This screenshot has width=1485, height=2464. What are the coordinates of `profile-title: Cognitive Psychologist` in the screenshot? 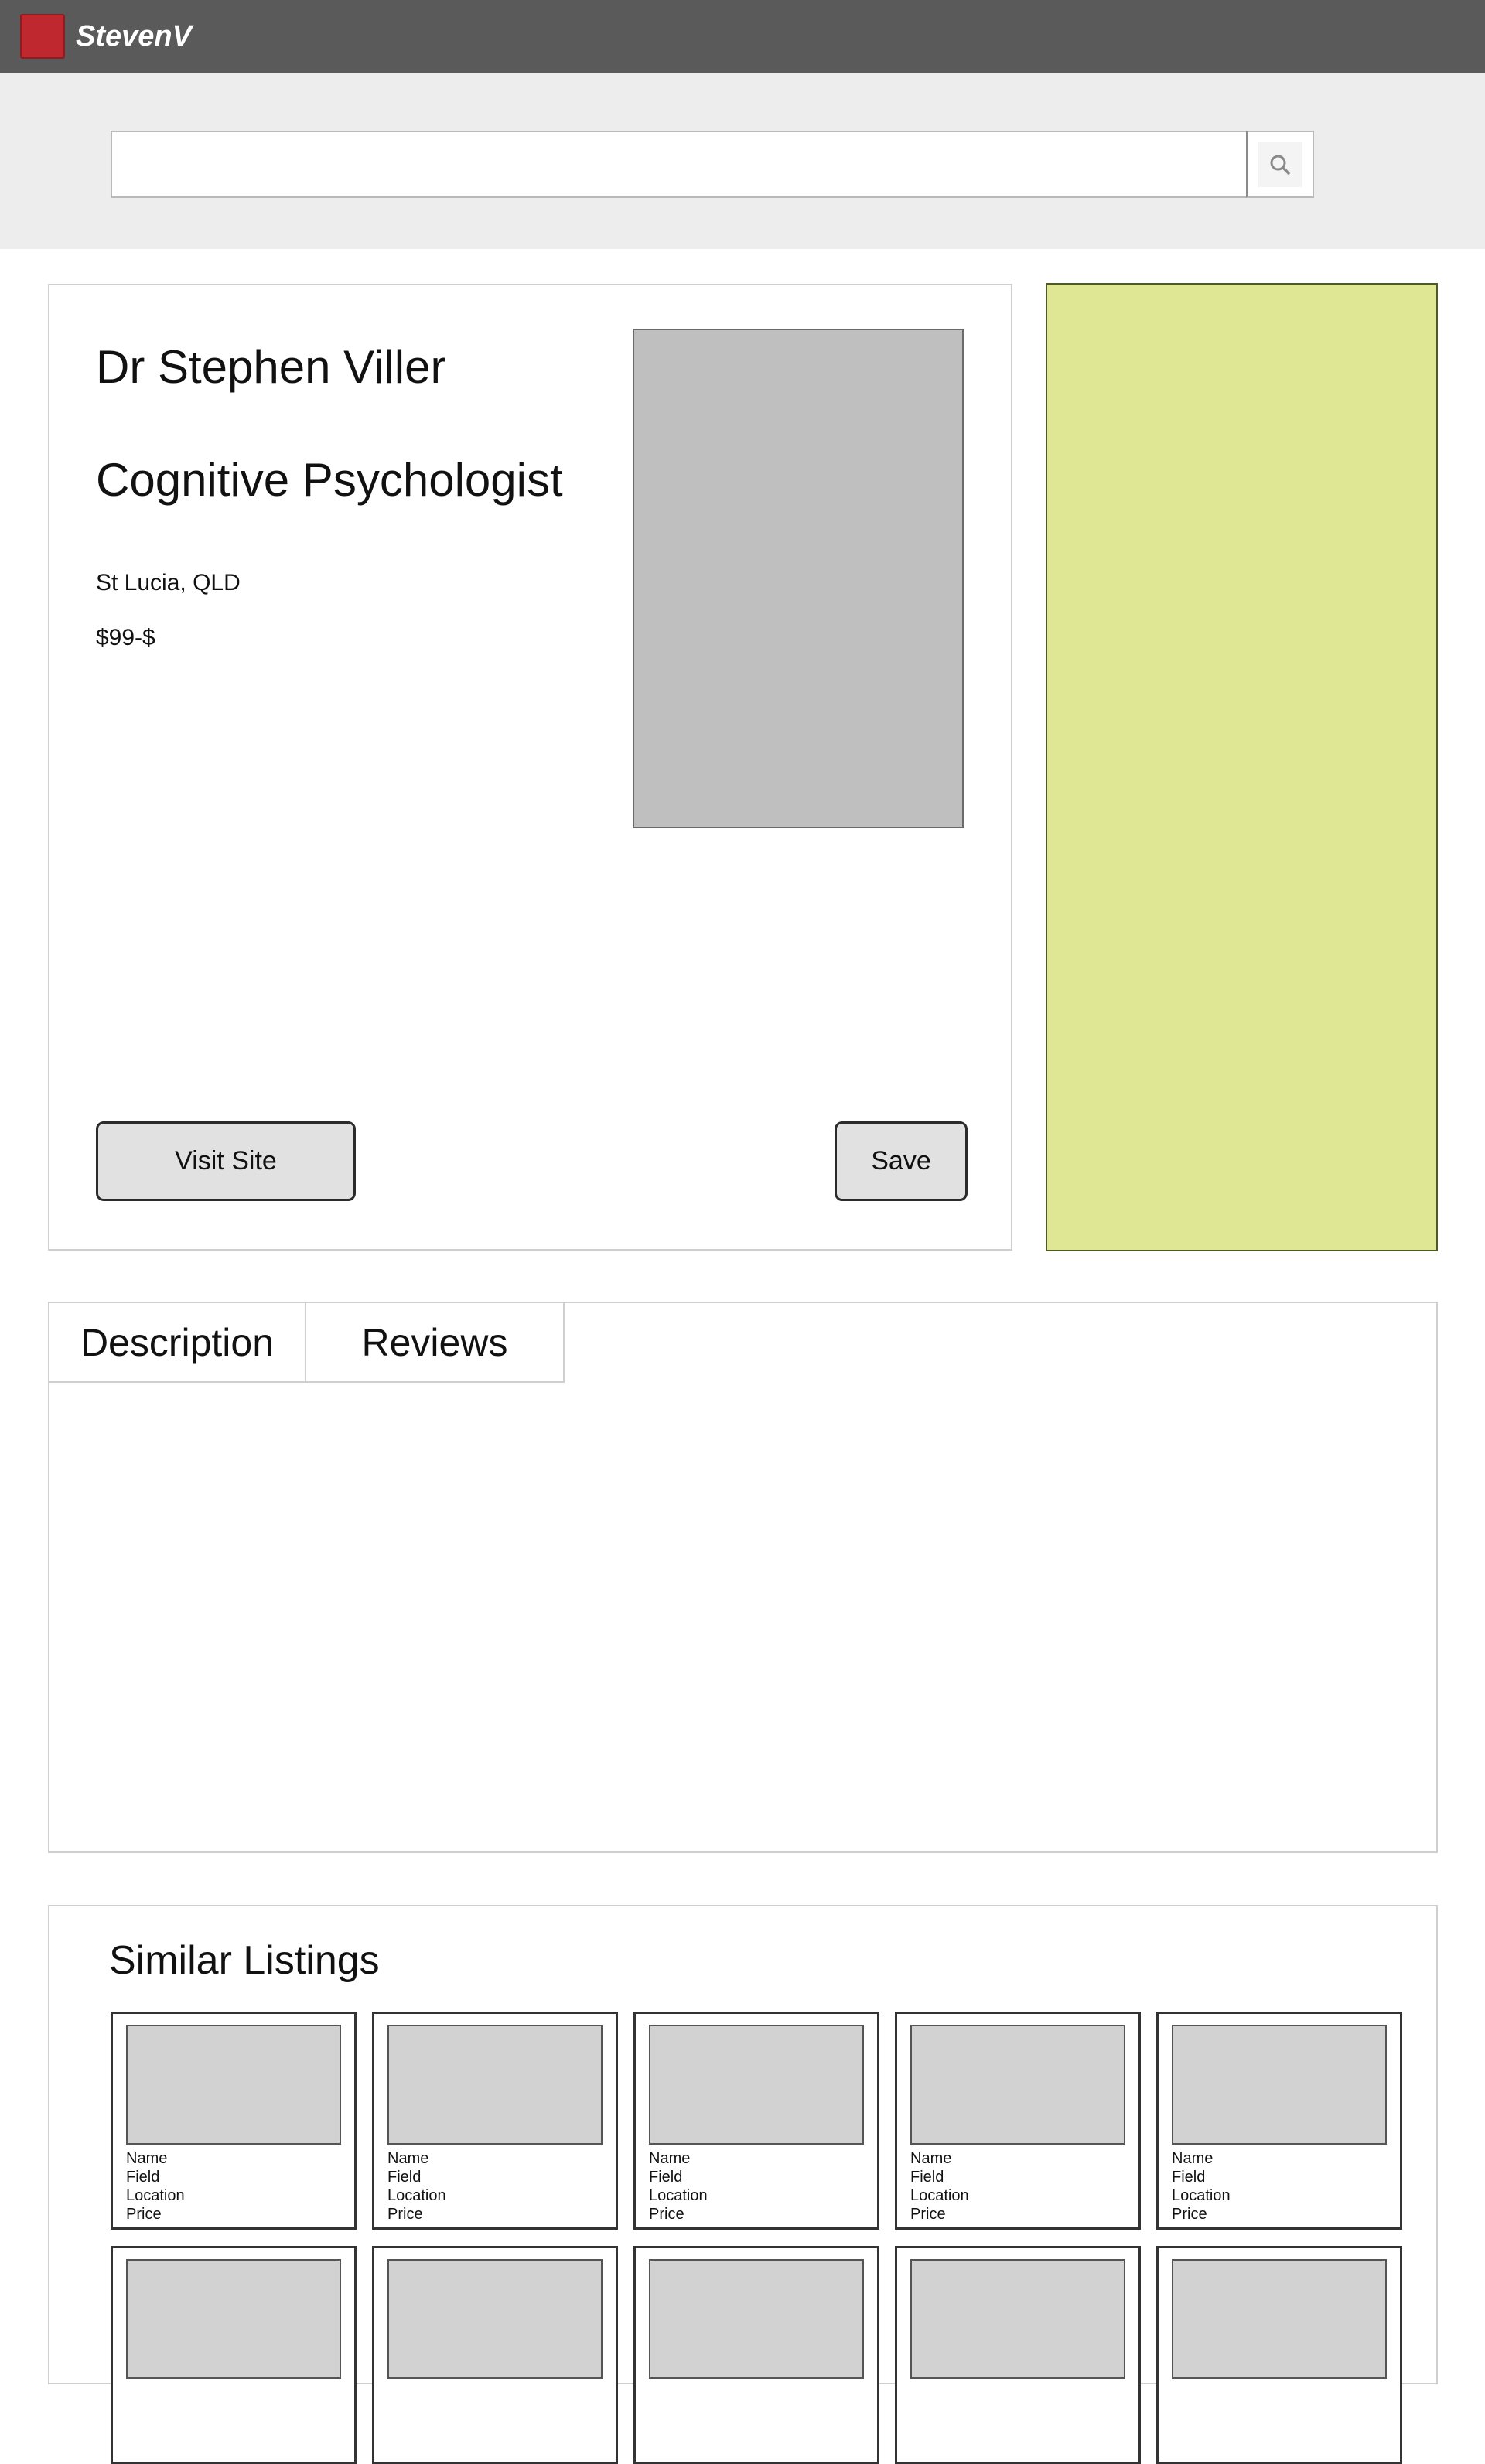 It's located at (330, 480).